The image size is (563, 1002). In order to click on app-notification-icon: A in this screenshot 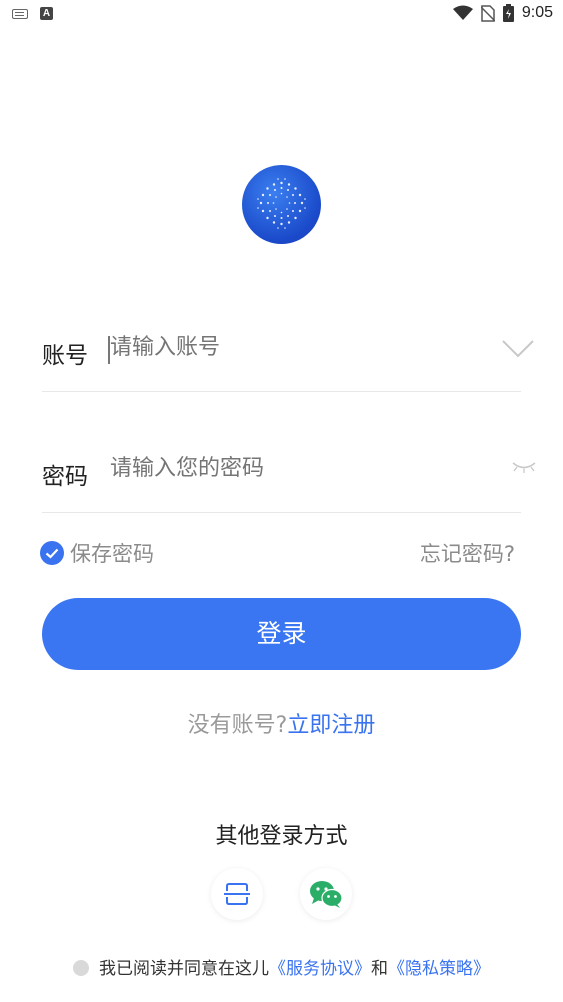, I will do `click(46, 13)`.